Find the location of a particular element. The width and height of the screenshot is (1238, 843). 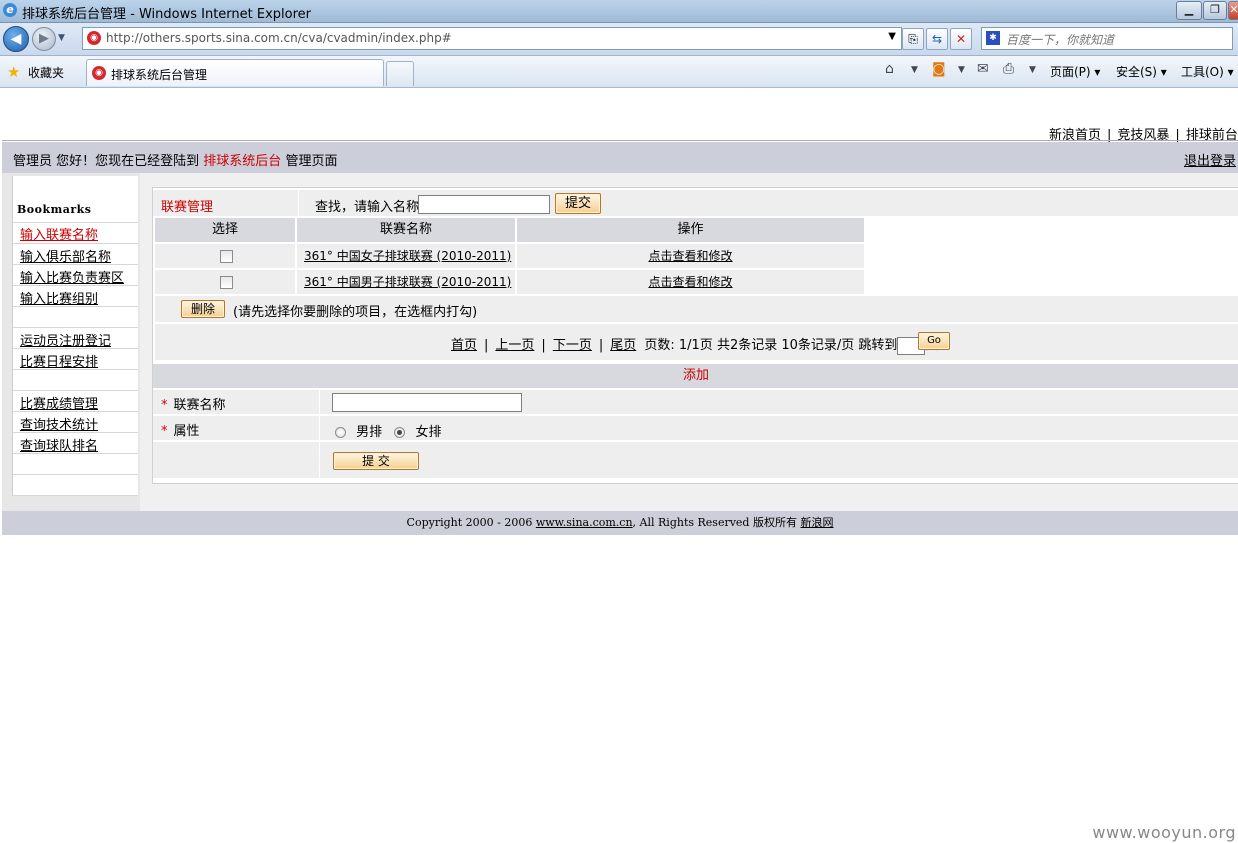

delete-row: 删除 (请先选择你要删除的项目，在选框内打勾) is located at coordinates (696, 309).